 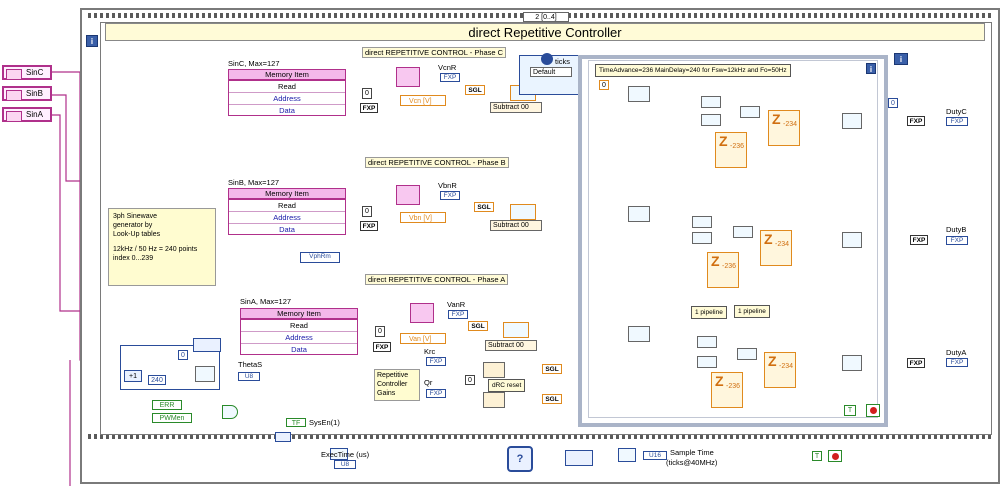 I want to click on gain-zero: 0, so click(x=470, y=380).